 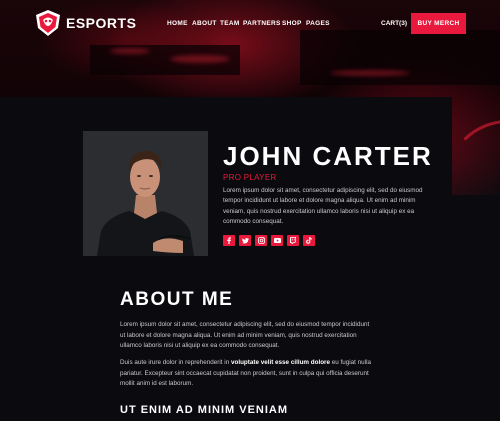 What do you see at coordinates (101, 23) in the screenshot?
I see `brand-name: ESPORTS` at bounding box center [101, 23].